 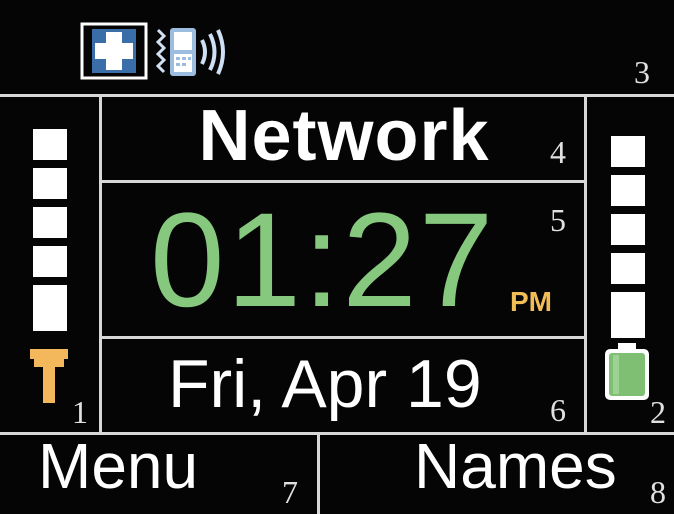 What do you see at coordinates (190, 52) in the screenshot?
I see `vibrate-phone-icon` at bounding box center [190, 52].